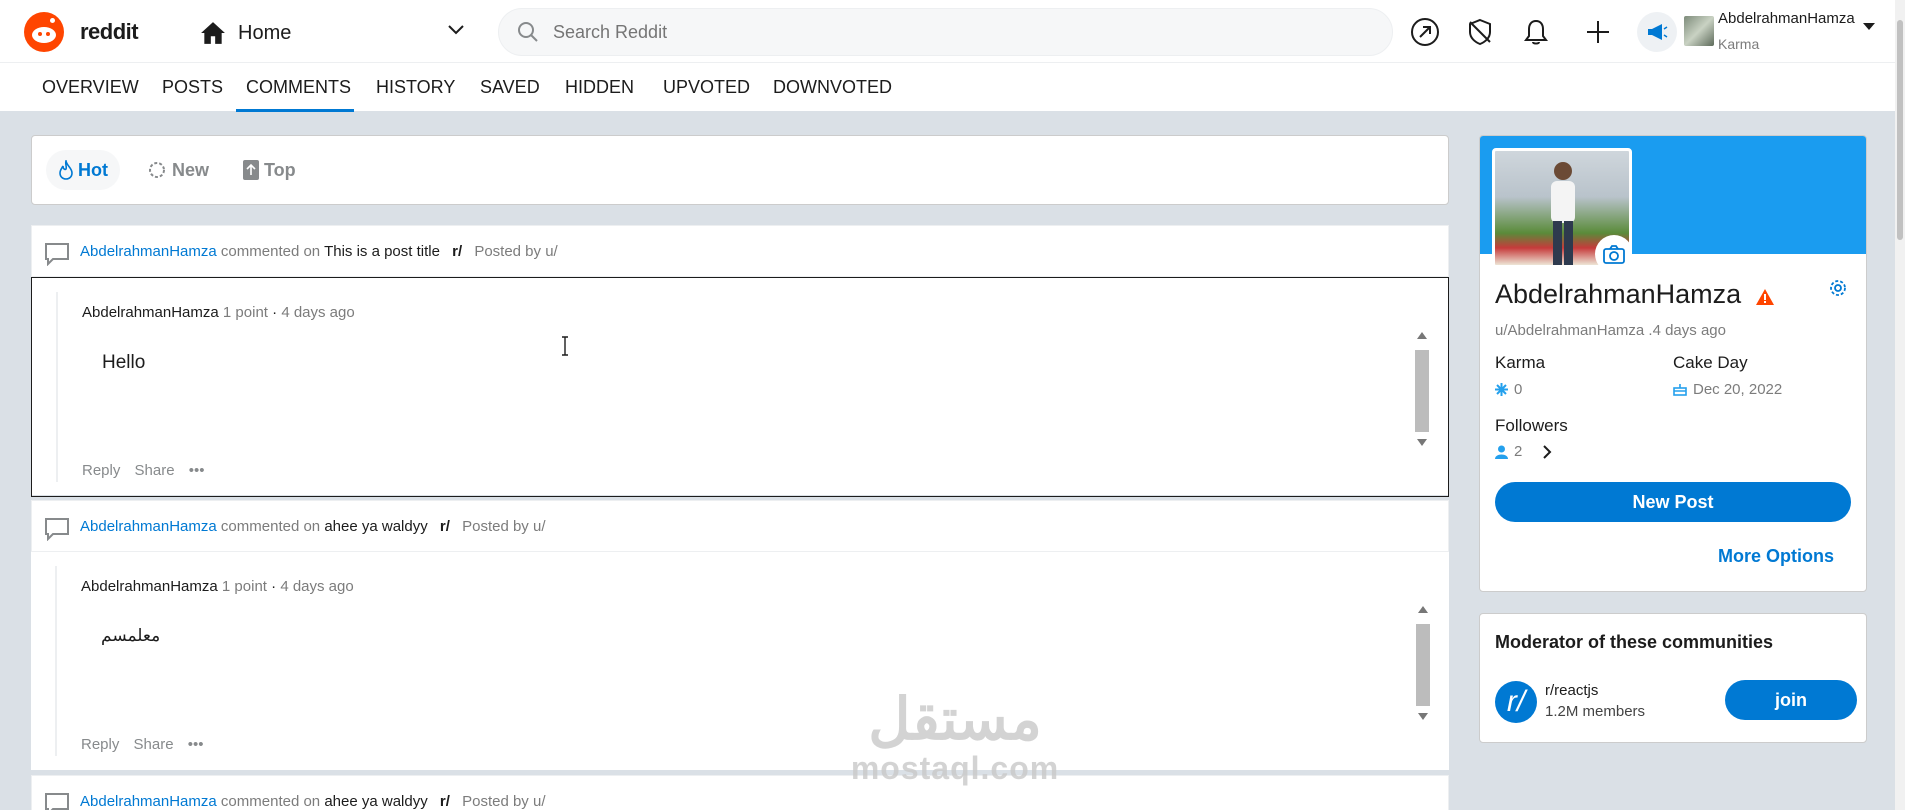 The height and width of the screenshot is (810, 1905). Describe the element at coordinates (131, 636) in the screenshot. I see `comment-text: معلمسم` at that location.